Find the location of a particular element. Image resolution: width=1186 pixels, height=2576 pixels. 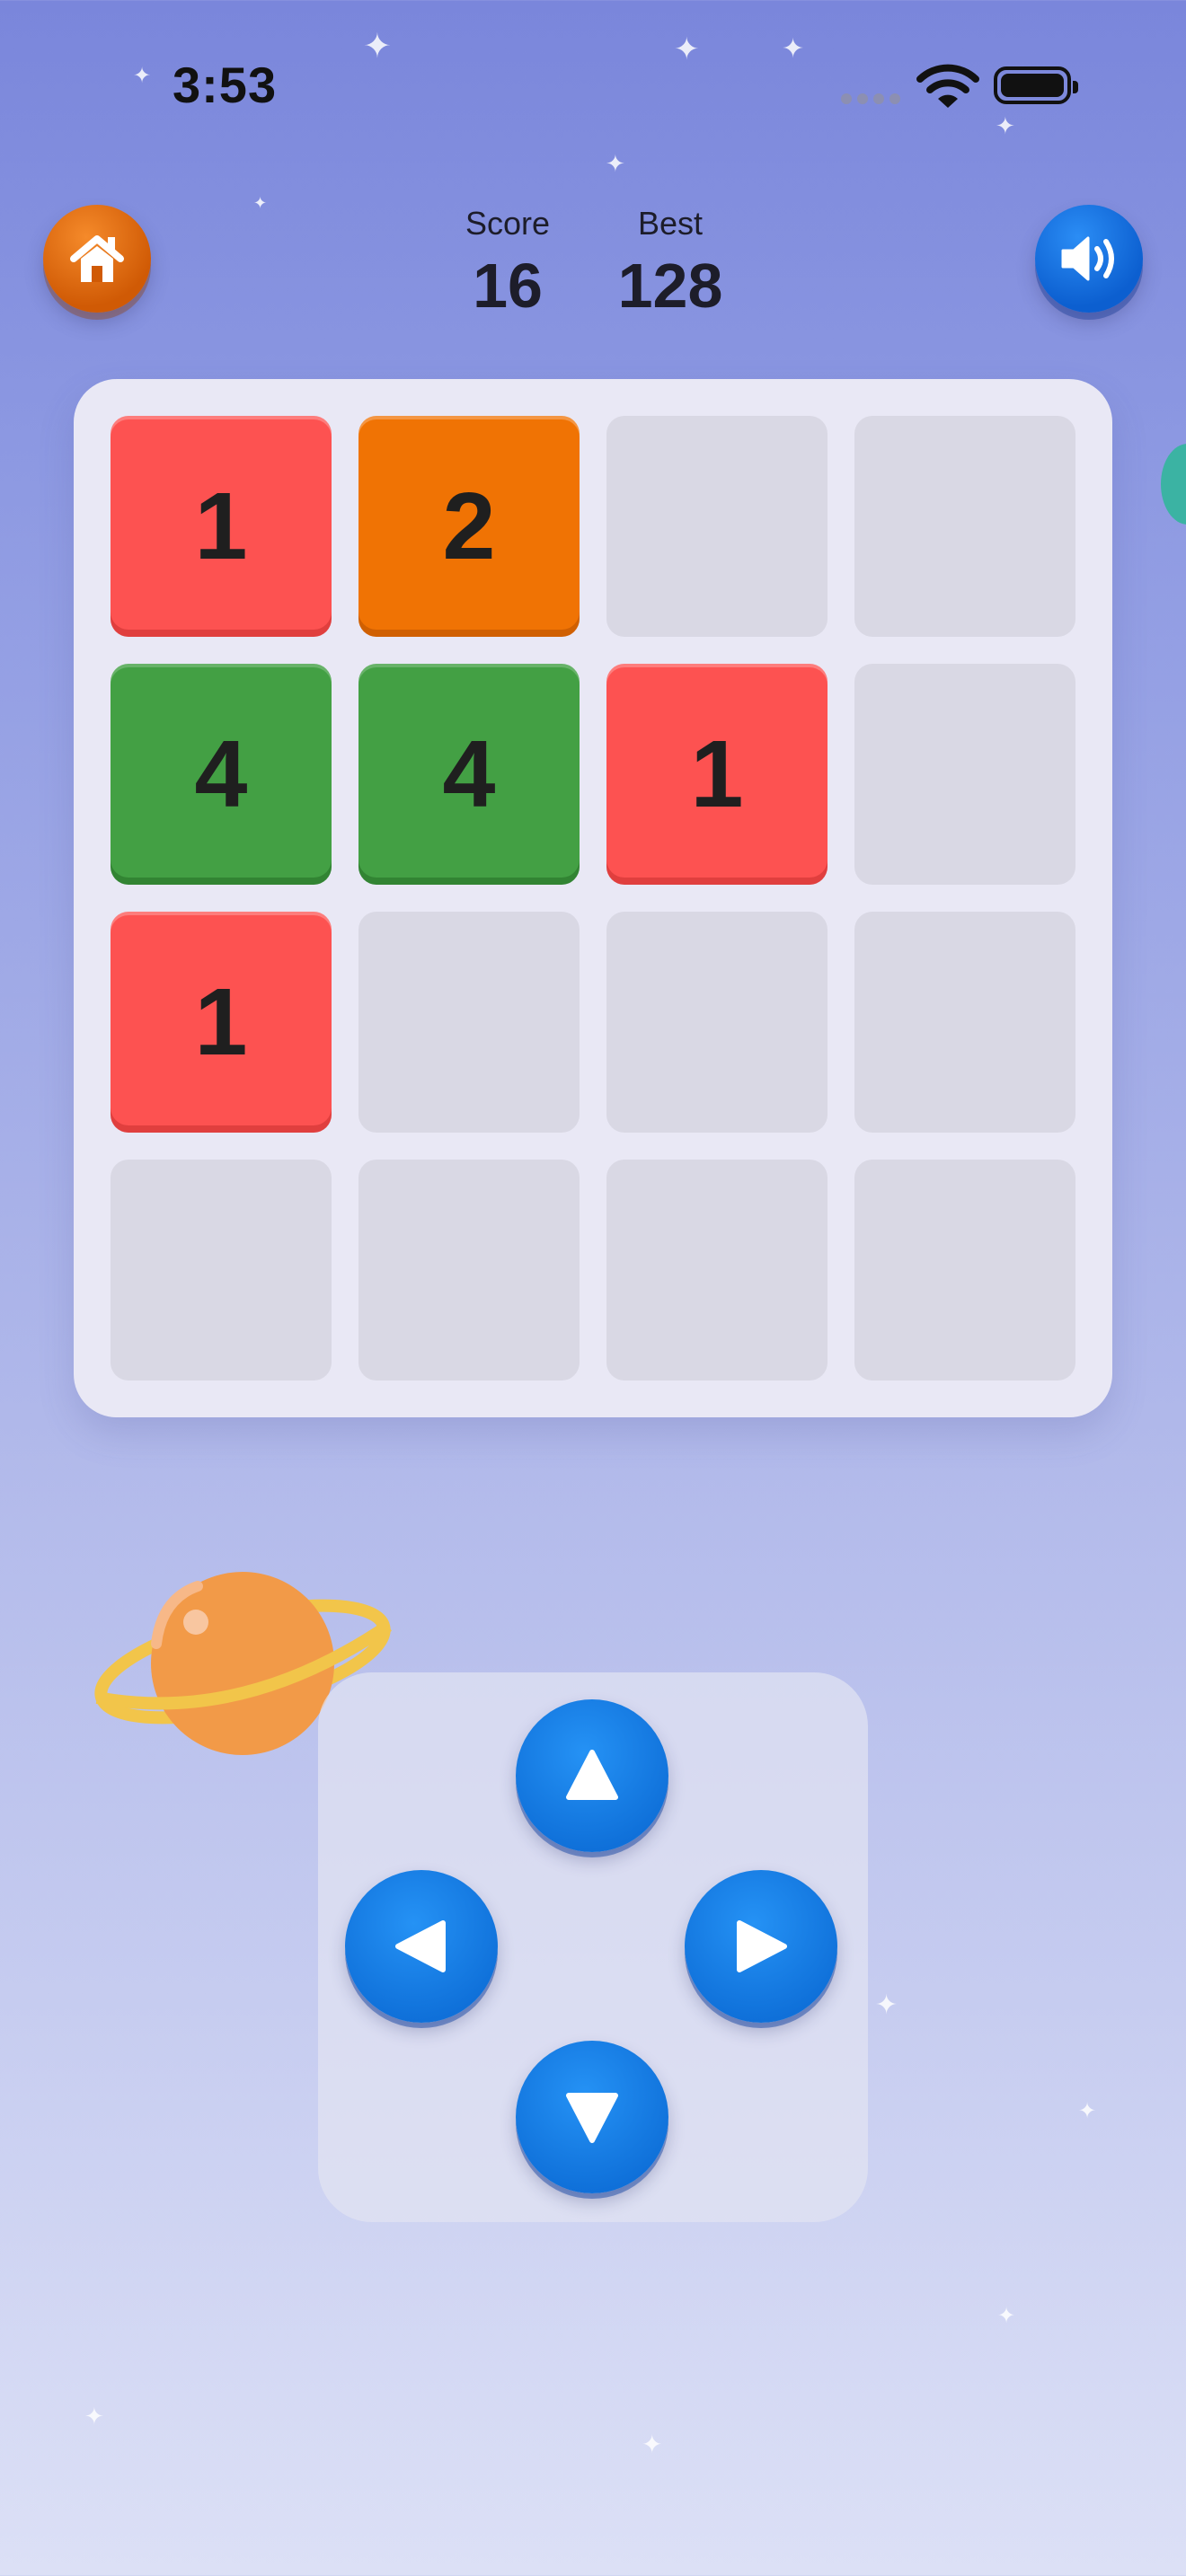

score-display: Score 16 is located at coordinates (508, 263).